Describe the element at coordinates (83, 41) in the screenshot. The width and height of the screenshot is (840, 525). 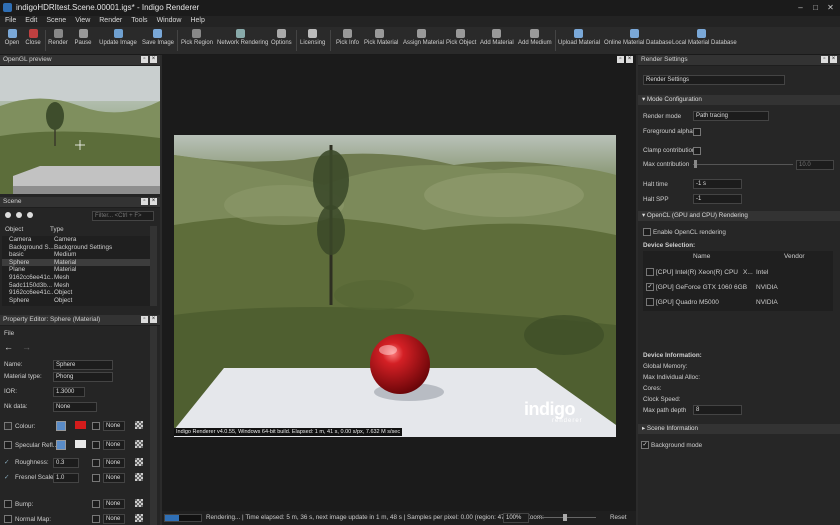
I see `pause-button: Pause` at that location.